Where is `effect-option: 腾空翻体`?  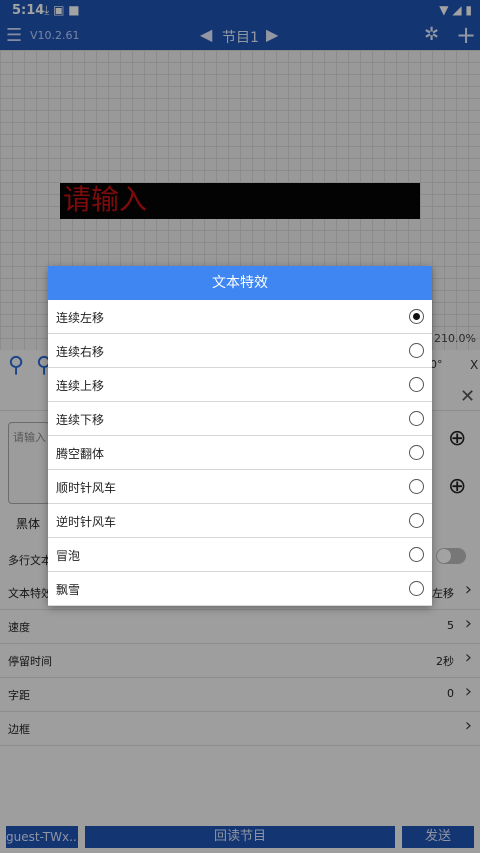
effect-option: 腾空翻体 is located at coordinates (240, 453).